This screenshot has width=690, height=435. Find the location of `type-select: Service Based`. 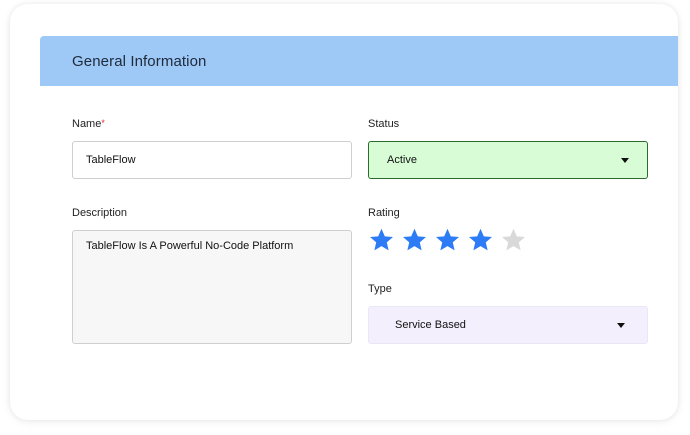

type-select: Service Based is located at coordinates (508, 325).